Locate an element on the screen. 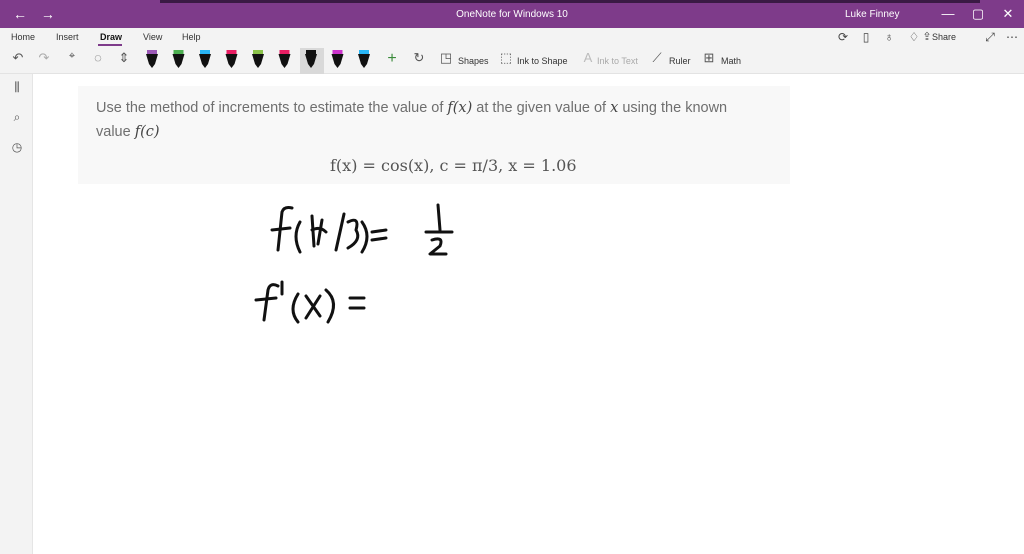 The width and height of the screenshot is (1024, 554). ink-f-prime-x is located at coordinates (310, 302).